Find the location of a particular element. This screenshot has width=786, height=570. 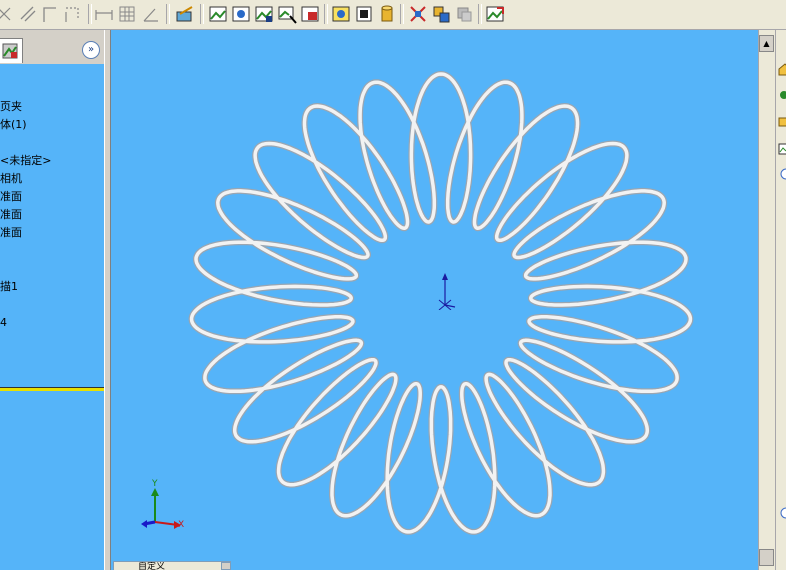

configuration-label: 自定义 is located at coordinates (152, 566).